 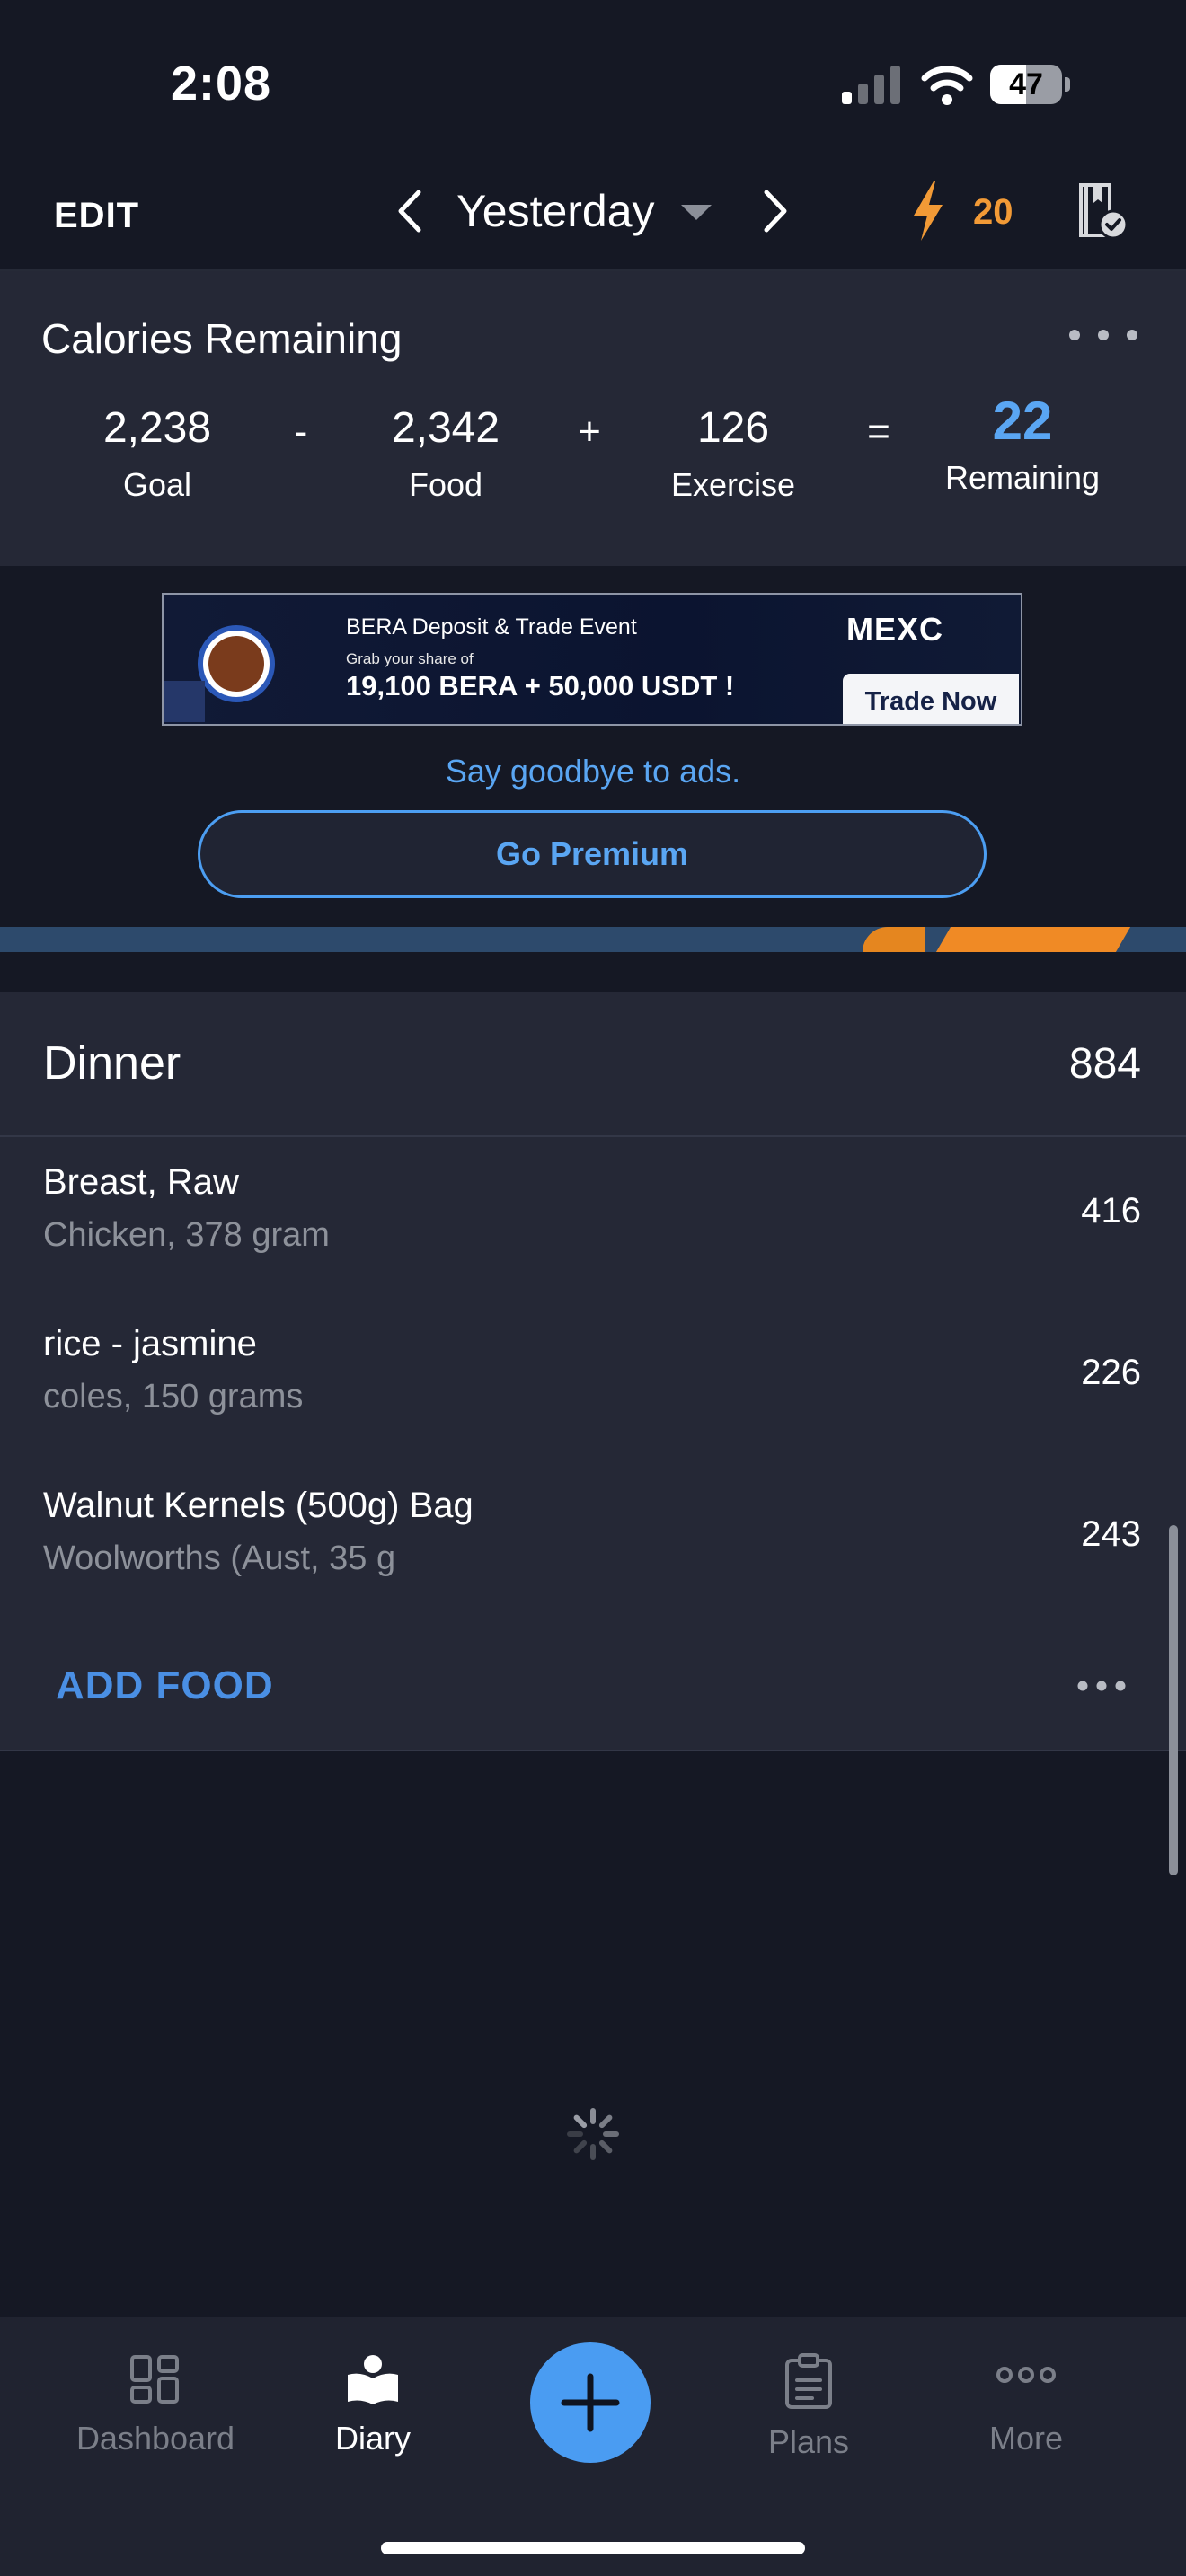 I want to click on chevron-right-icon, so click(x=775, y=211).